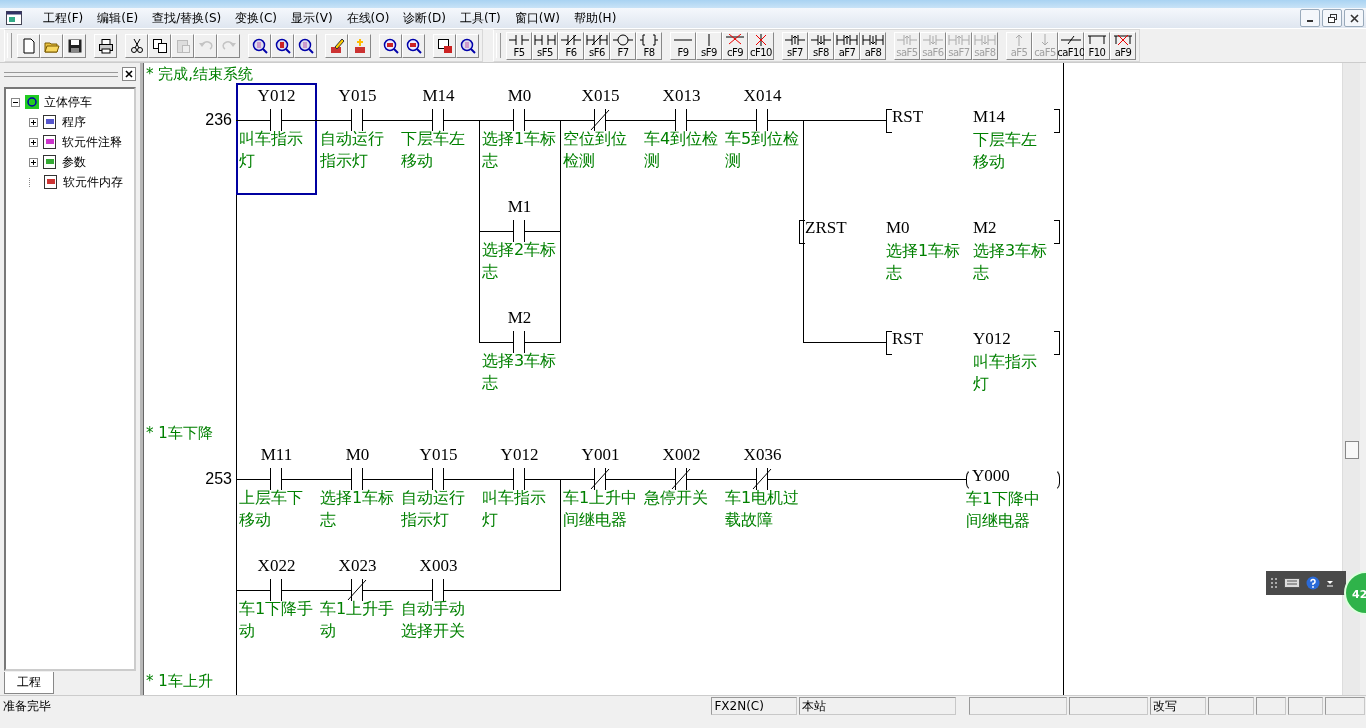 The width and height of the screenshot is (1366, 728). What do you see at coordinates (358, 620) in the screenshot?
I see `device-comment: 车1上升手动` at bounding box center [358, 620].